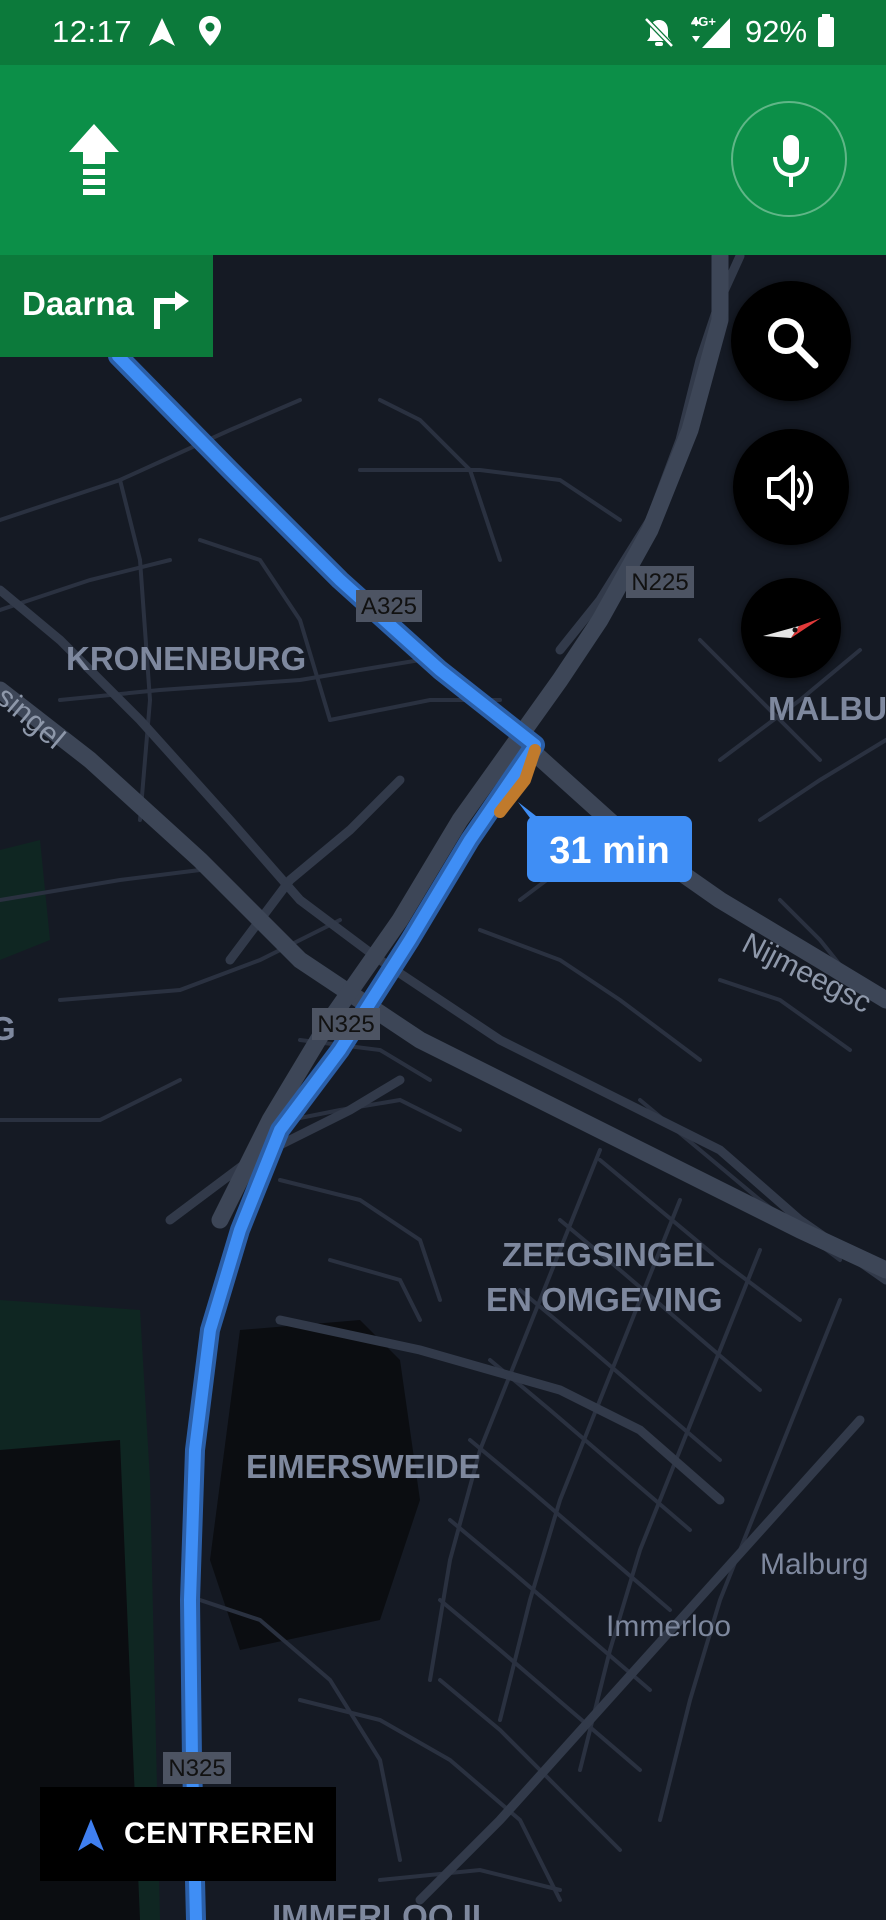  What do you see at coordinates (827, 708) in the screenshot?
I see `label-malburgen: MALBU` at bounding box center [827, 708].